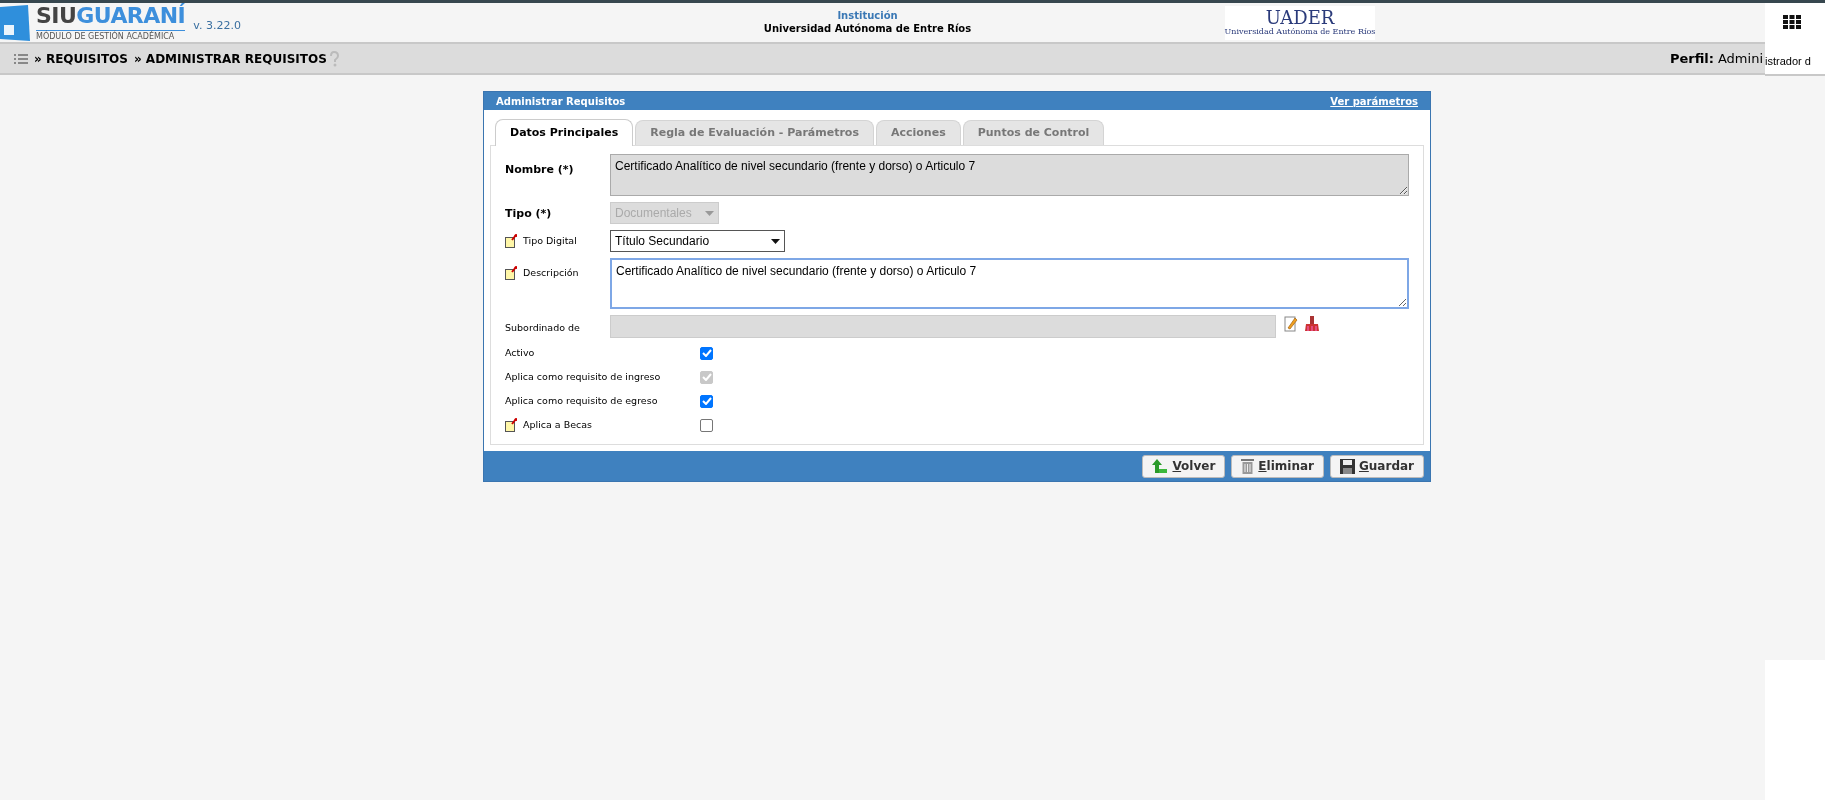  I want to click on dropdown: Título Secundario, so click(697, 241).